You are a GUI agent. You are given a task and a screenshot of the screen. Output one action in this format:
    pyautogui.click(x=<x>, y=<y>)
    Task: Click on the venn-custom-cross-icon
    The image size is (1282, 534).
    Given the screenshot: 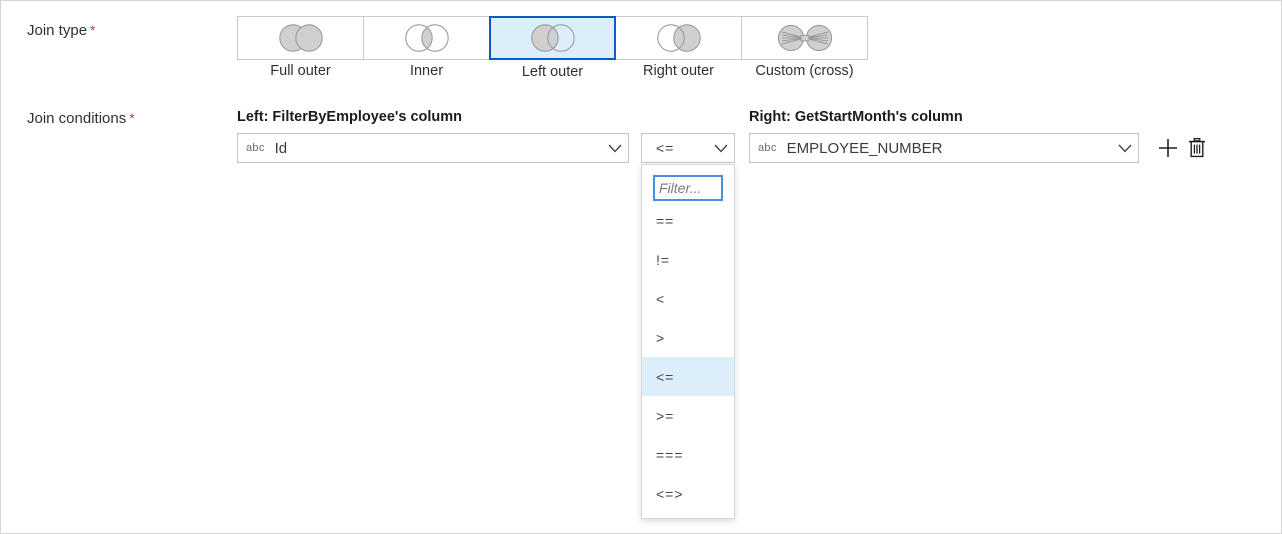 What is the action you would take?
    pyautogui.click(x=804, y=38)
    